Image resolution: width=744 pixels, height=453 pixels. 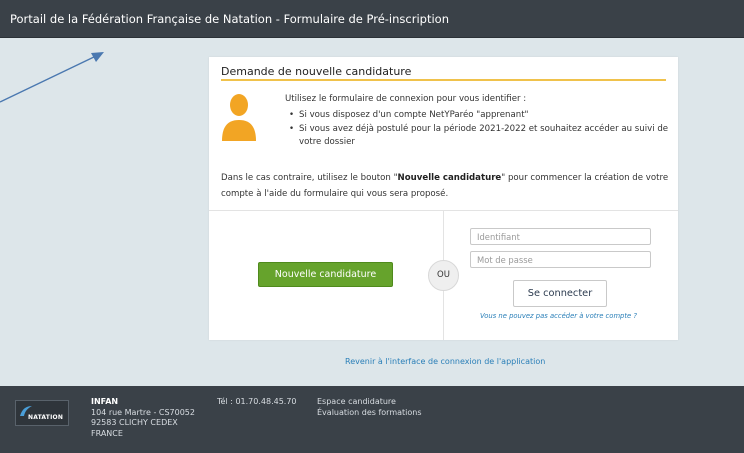 What do you see at coordinates (443, 80) in the screenshot?
I see `title-underline` at bounding box center [443, 80].